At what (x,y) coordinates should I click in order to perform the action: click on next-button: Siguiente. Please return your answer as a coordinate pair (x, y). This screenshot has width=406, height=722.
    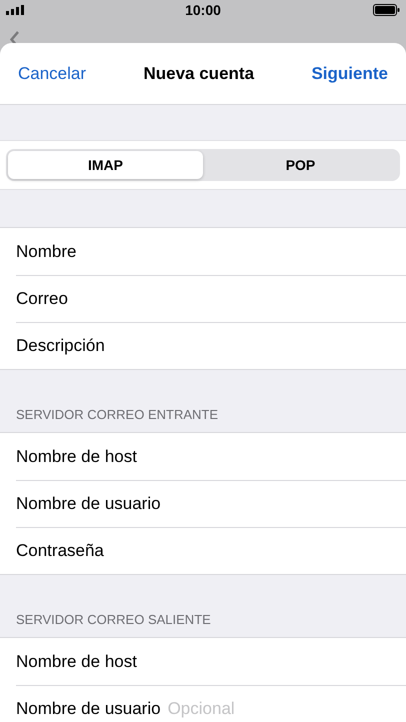
    Looking at the image, I should click on (349, 73).